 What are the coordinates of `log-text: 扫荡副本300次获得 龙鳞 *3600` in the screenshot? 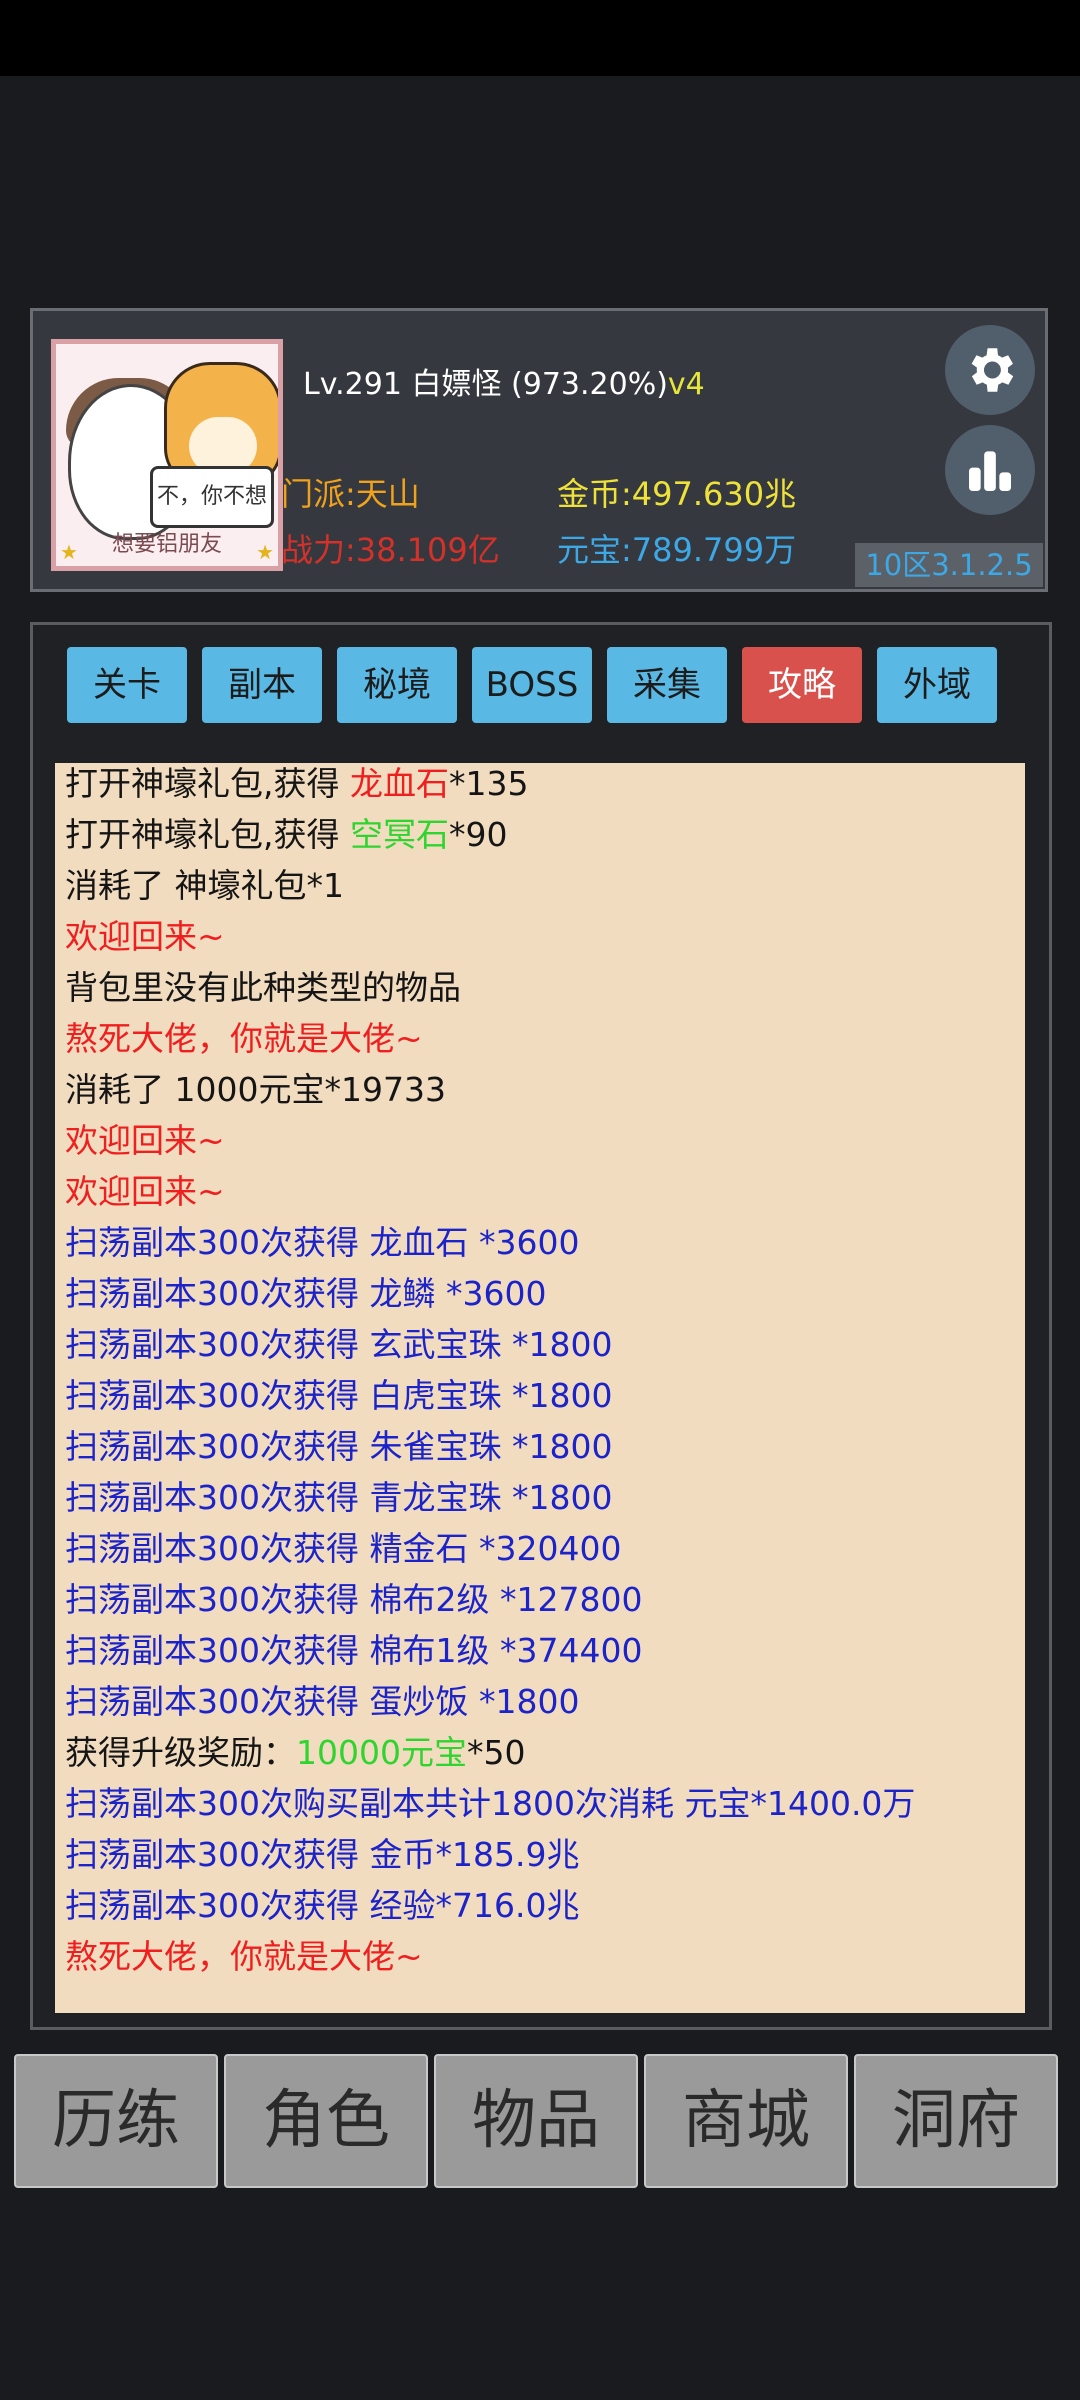 It's located at (306, 1293).